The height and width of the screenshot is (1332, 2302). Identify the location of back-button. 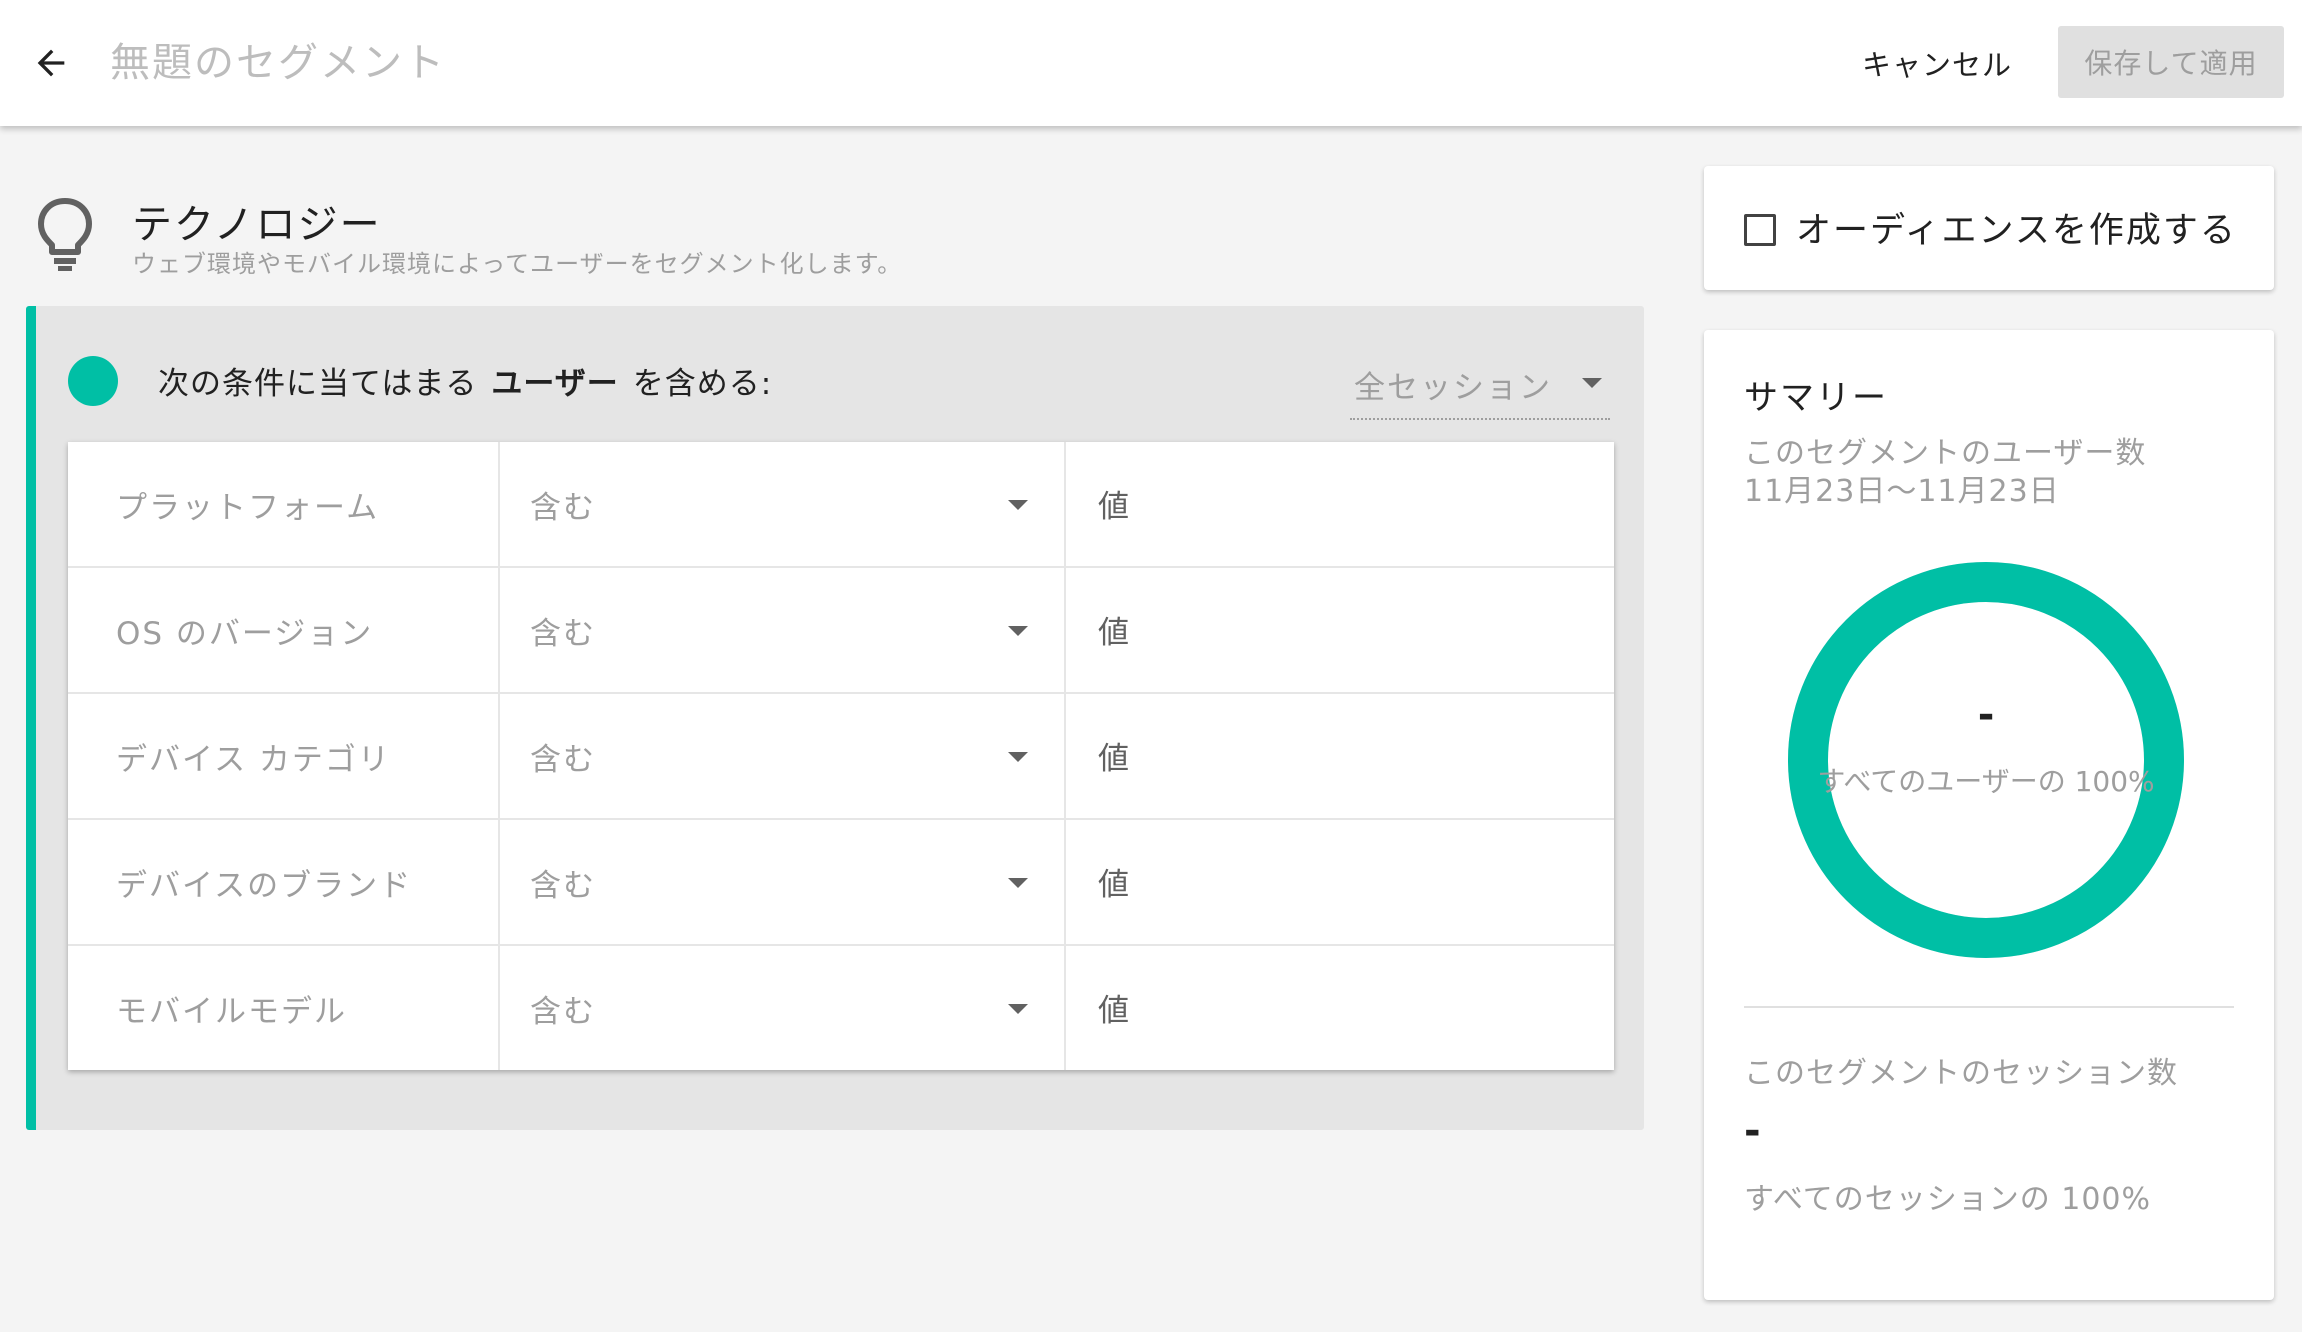
(51, 63).